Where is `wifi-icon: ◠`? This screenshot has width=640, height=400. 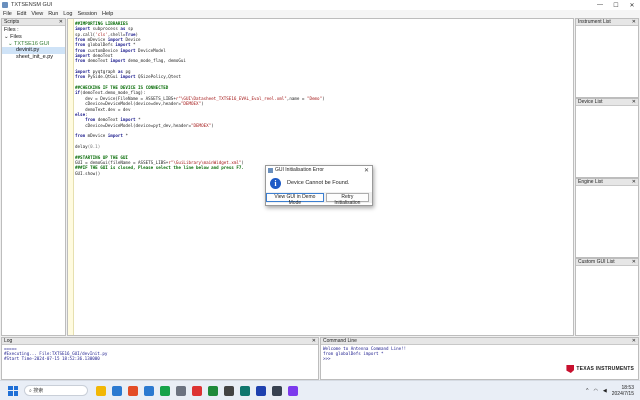
wifi-icon: ◠ is located at coordinates (596, 391).